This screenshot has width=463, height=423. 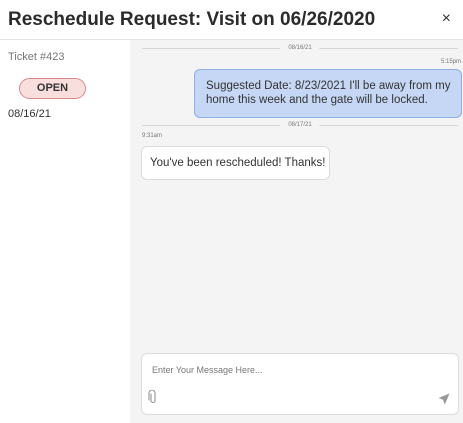 What do you see at coordinates (152, 136) in the screenshot?
I see `message-timestamp: 9:31am` at bounding box center [152, 136].